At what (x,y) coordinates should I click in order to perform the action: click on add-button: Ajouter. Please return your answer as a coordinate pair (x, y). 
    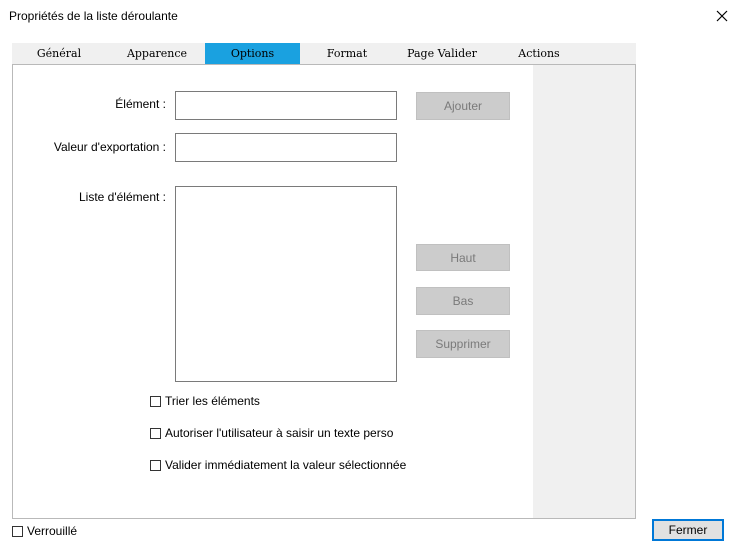
    Looking at the image, I should click on (463, 106).